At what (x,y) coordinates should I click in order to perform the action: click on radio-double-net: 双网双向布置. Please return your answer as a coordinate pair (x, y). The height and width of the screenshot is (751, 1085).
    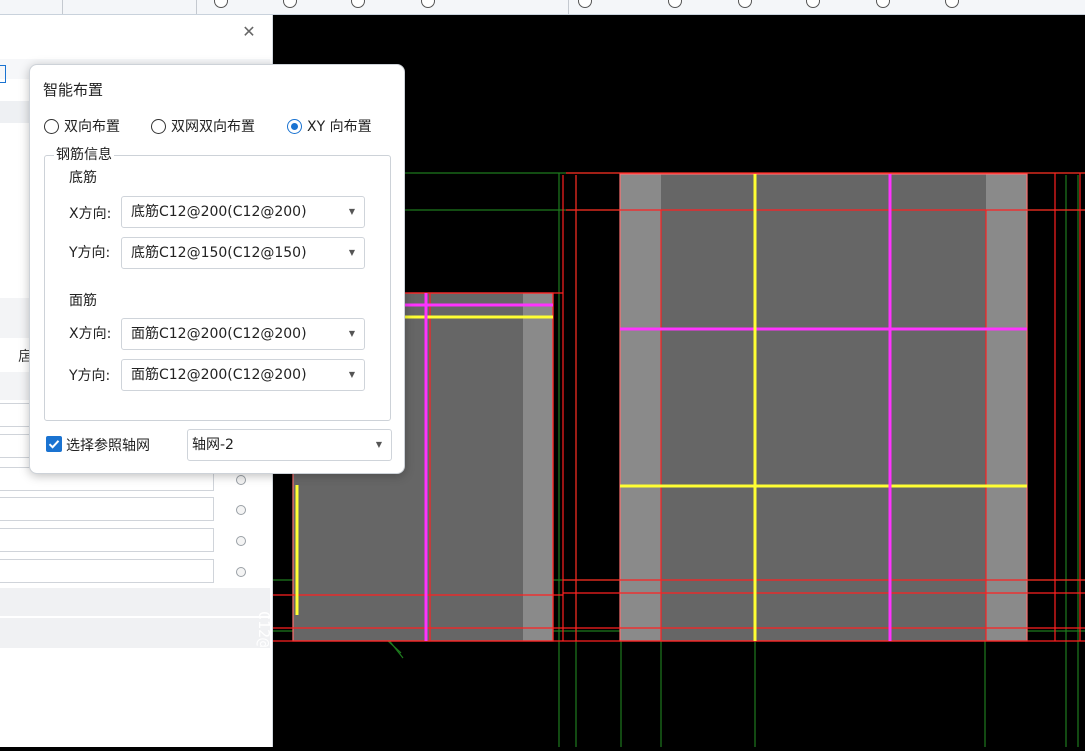
    Looking at the image, I should click on (203, 126).